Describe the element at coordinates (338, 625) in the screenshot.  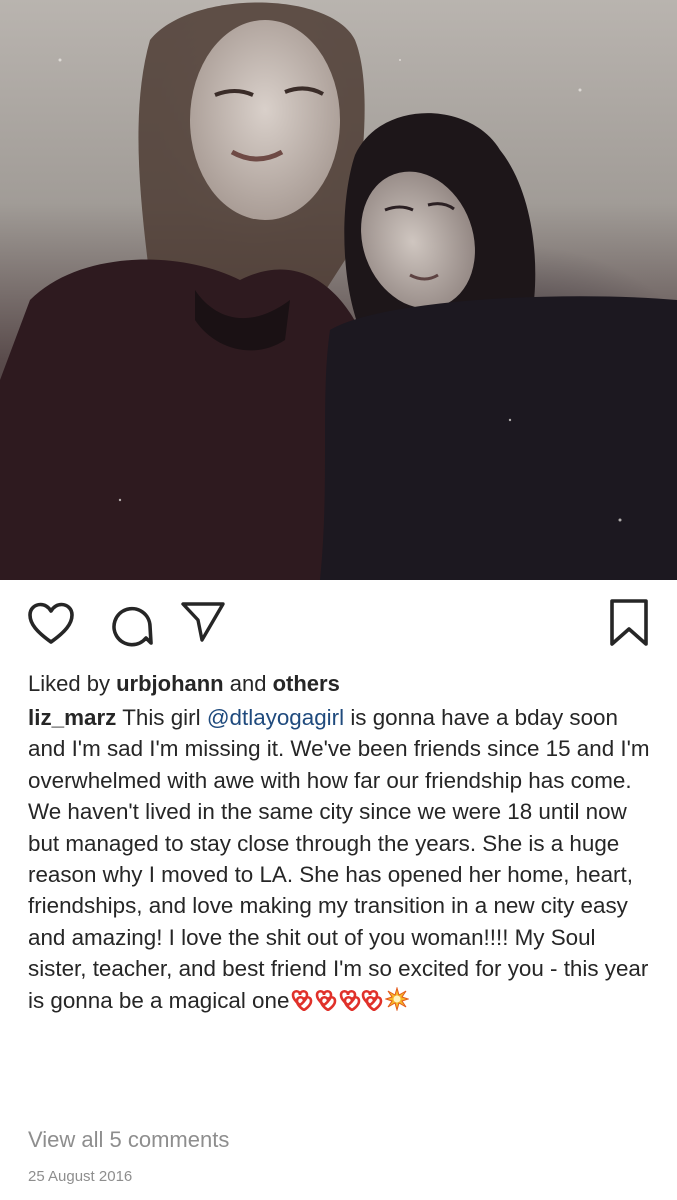
I see `action-bar` at that location.